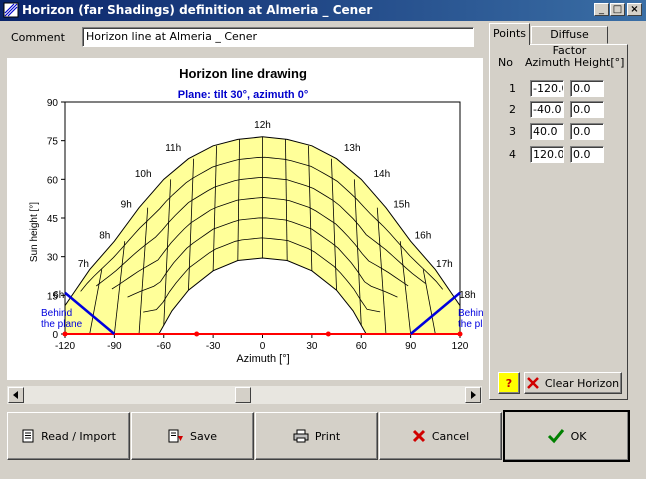 The image size is (646, 479). I want to click on cancel-label: Cancel, so click(450, 436).